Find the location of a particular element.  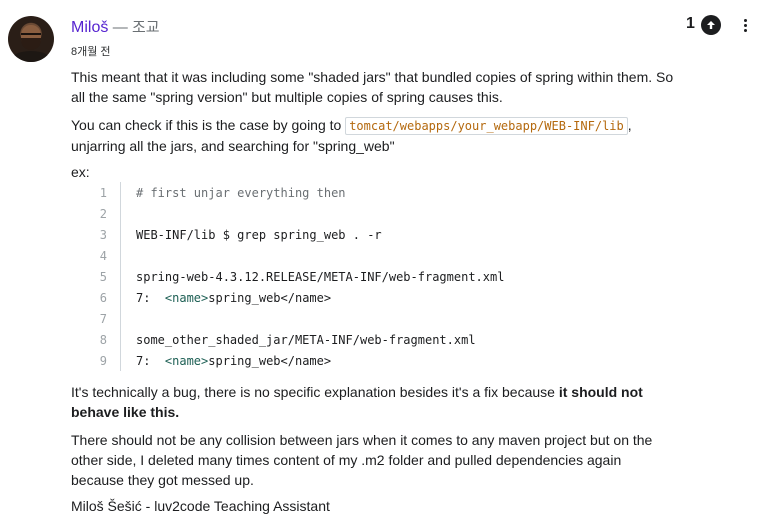

line-number: 7 is located at coordinates (103, 318).